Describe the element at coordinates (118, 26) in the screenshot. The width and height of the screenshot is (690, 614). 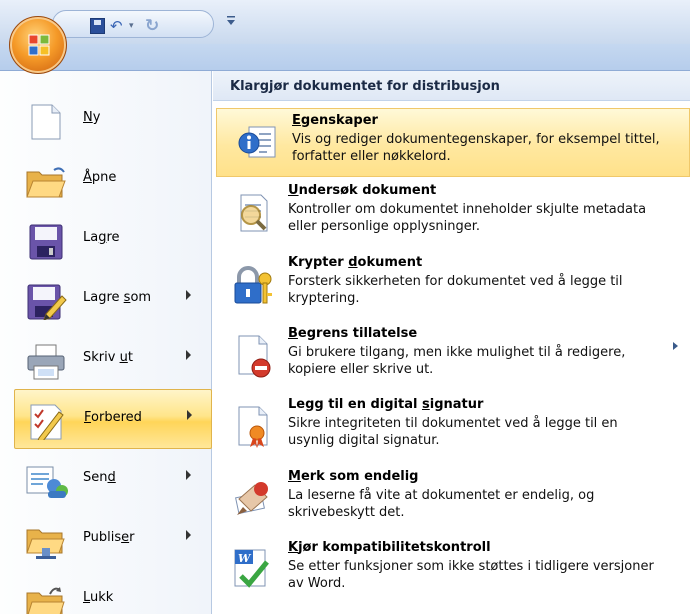
I see `undo-icon: ↶` at that location.